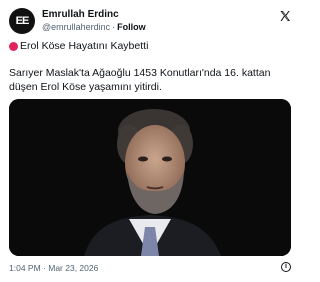 The width and height of the screenshot is (320, 282). I want to click on headline-text: Erol Köse Hayatını Kaybetti, so click(84, 46).